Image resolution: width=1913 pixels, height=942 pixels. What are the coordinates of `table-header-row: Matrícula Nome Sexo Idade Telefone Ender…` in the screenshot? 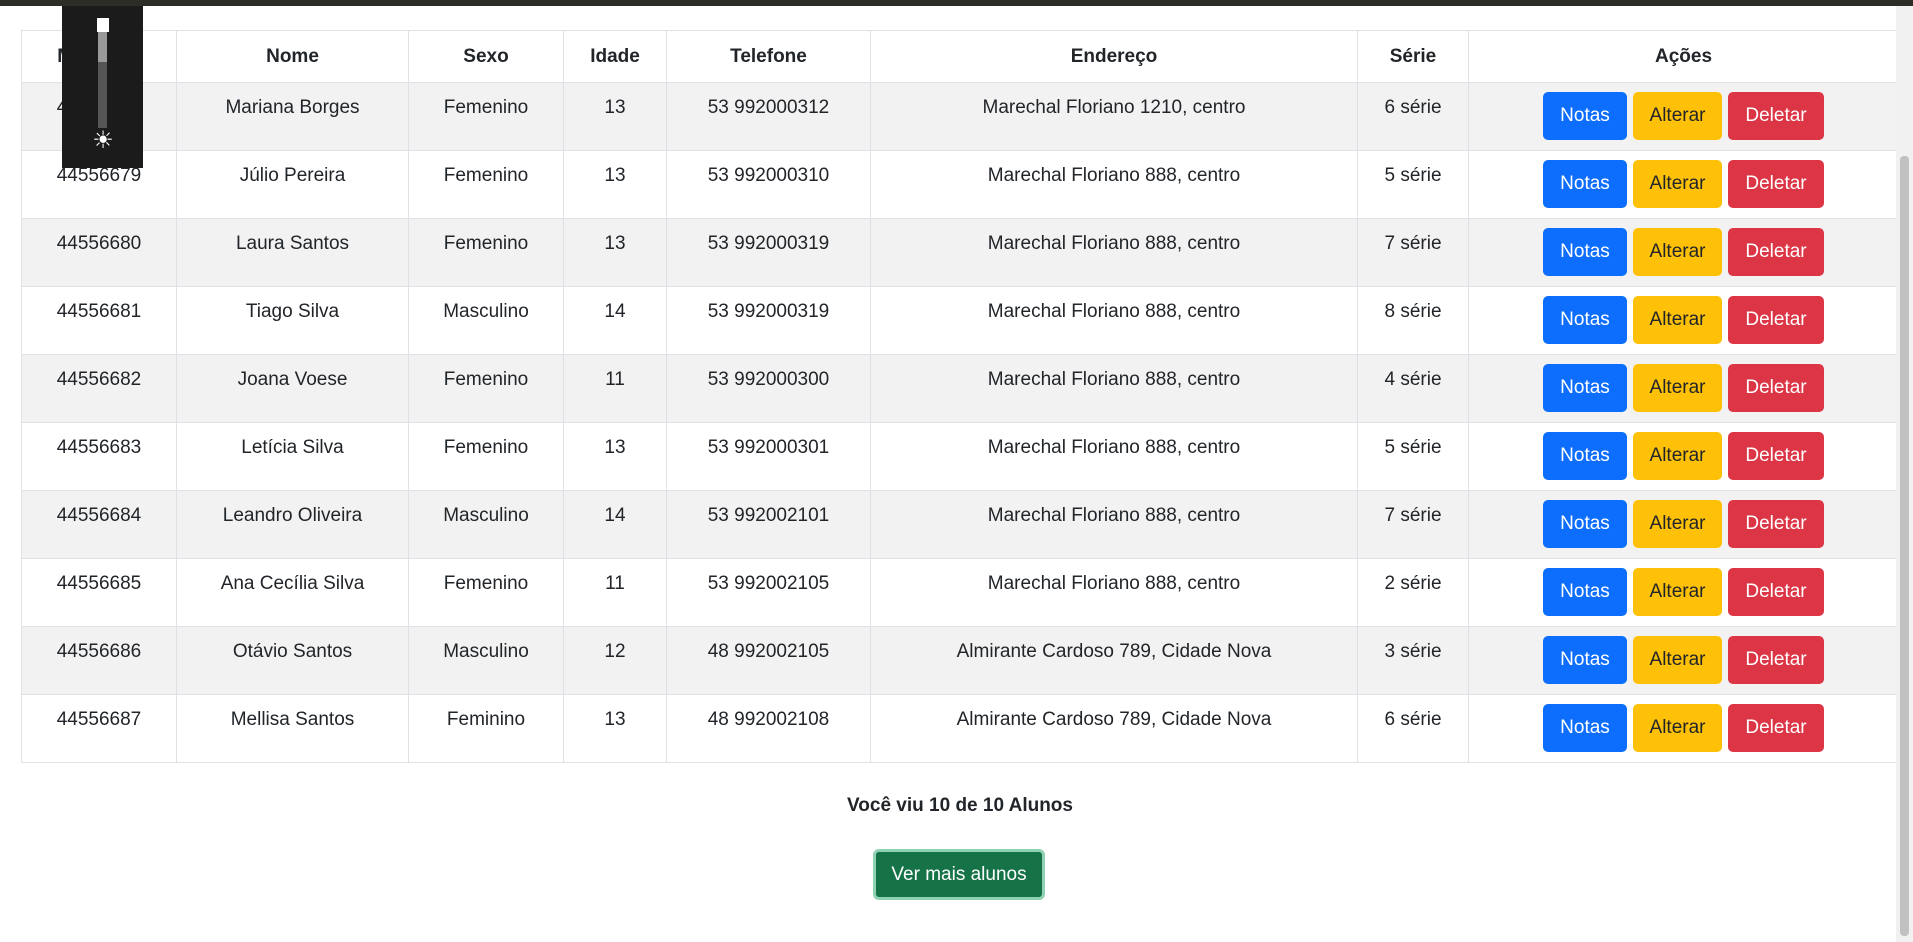 It's located at (960, 56).